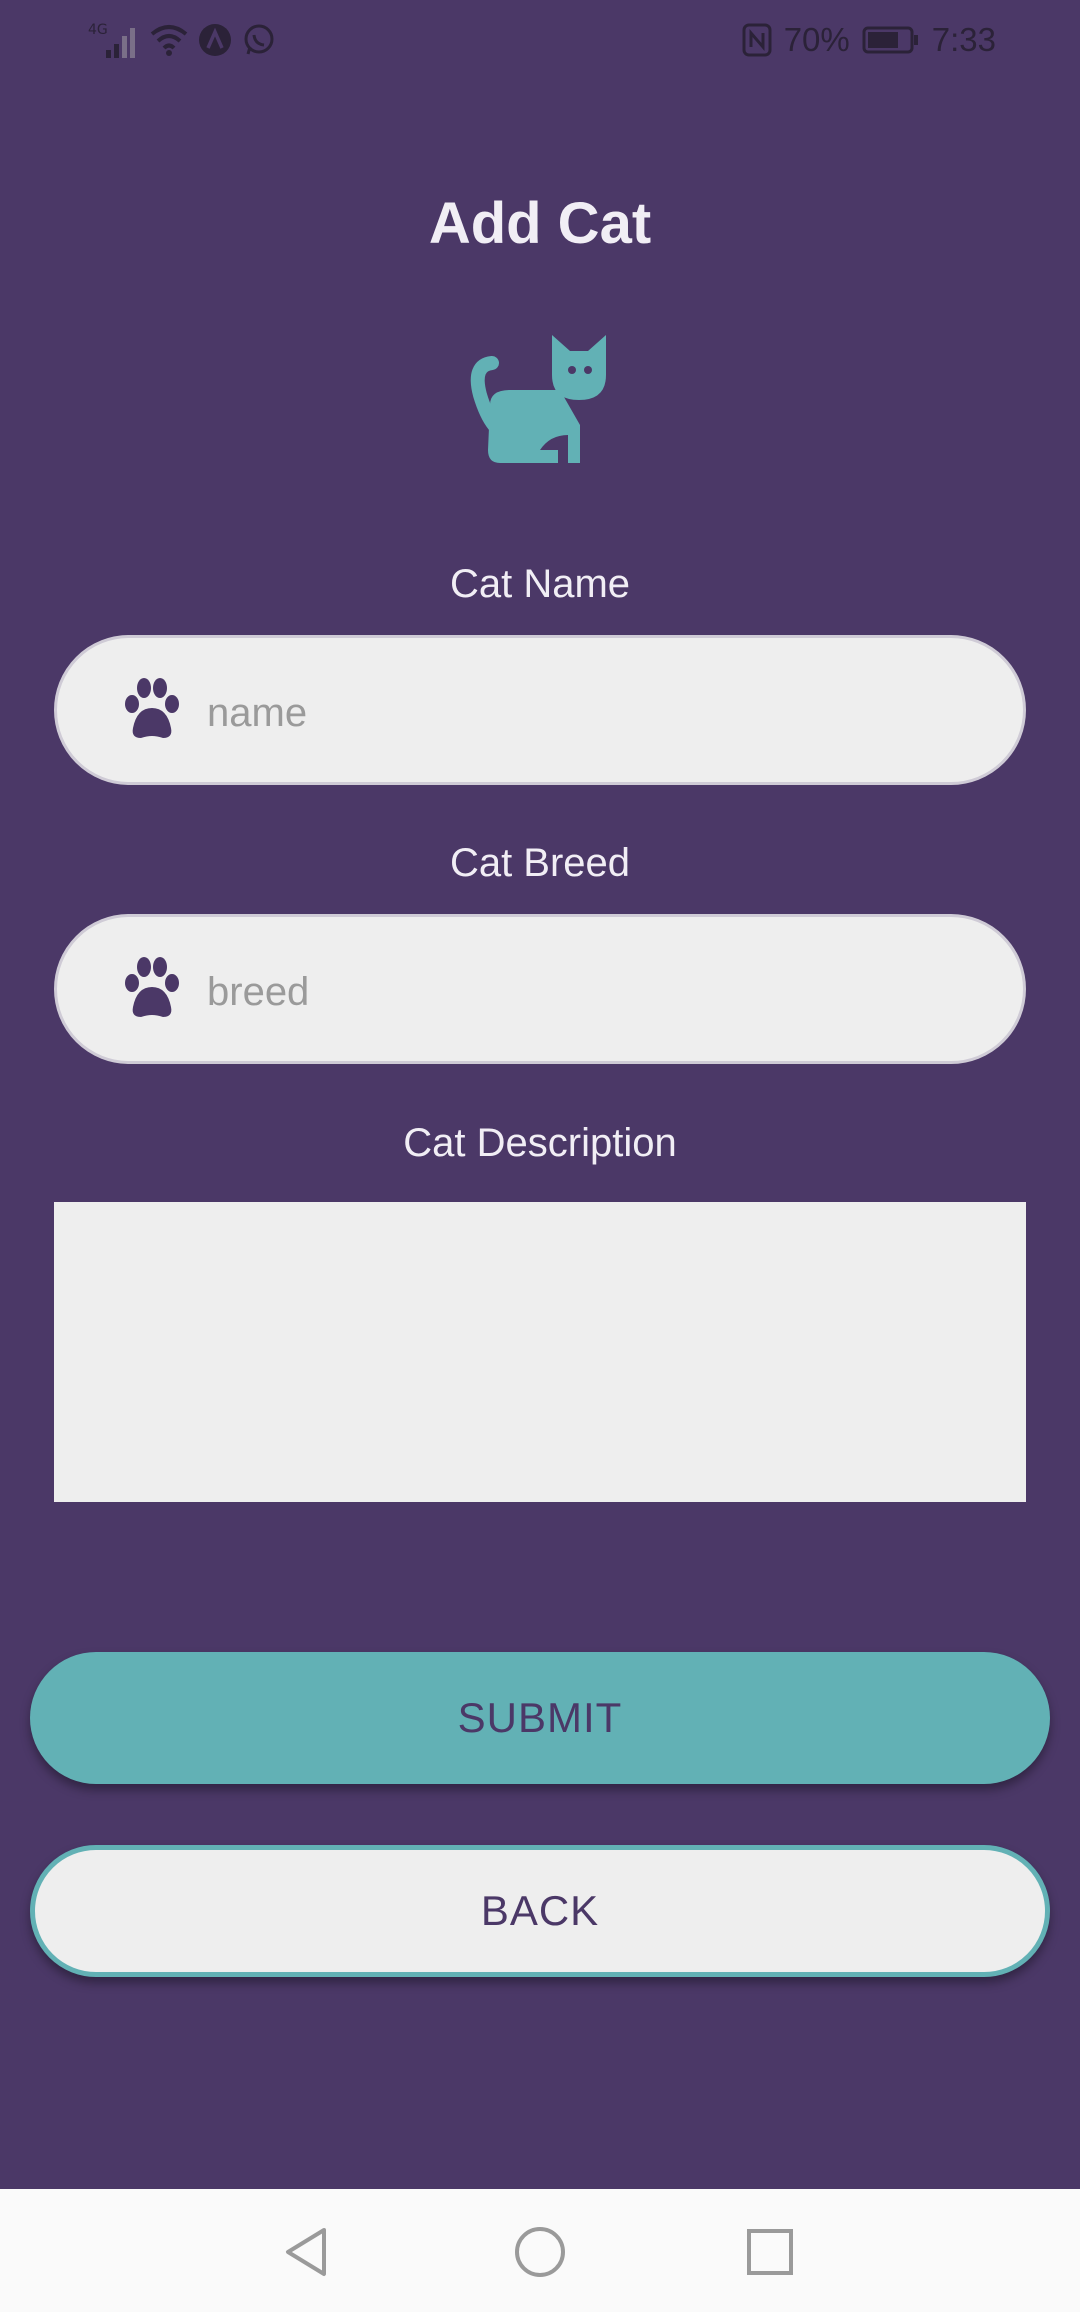  I want to click on cat-icon, so click(540, 400).